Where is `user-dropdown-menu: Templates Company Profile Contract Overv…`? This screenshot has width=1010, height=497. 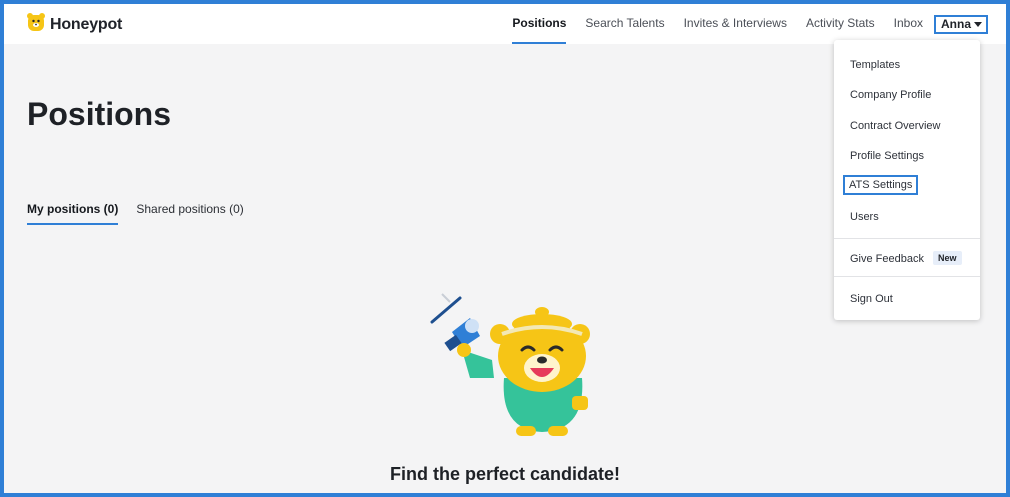
user-dropdown-menu: Templates Company Profile Contract Overv… is located at coordinates (907, 180).